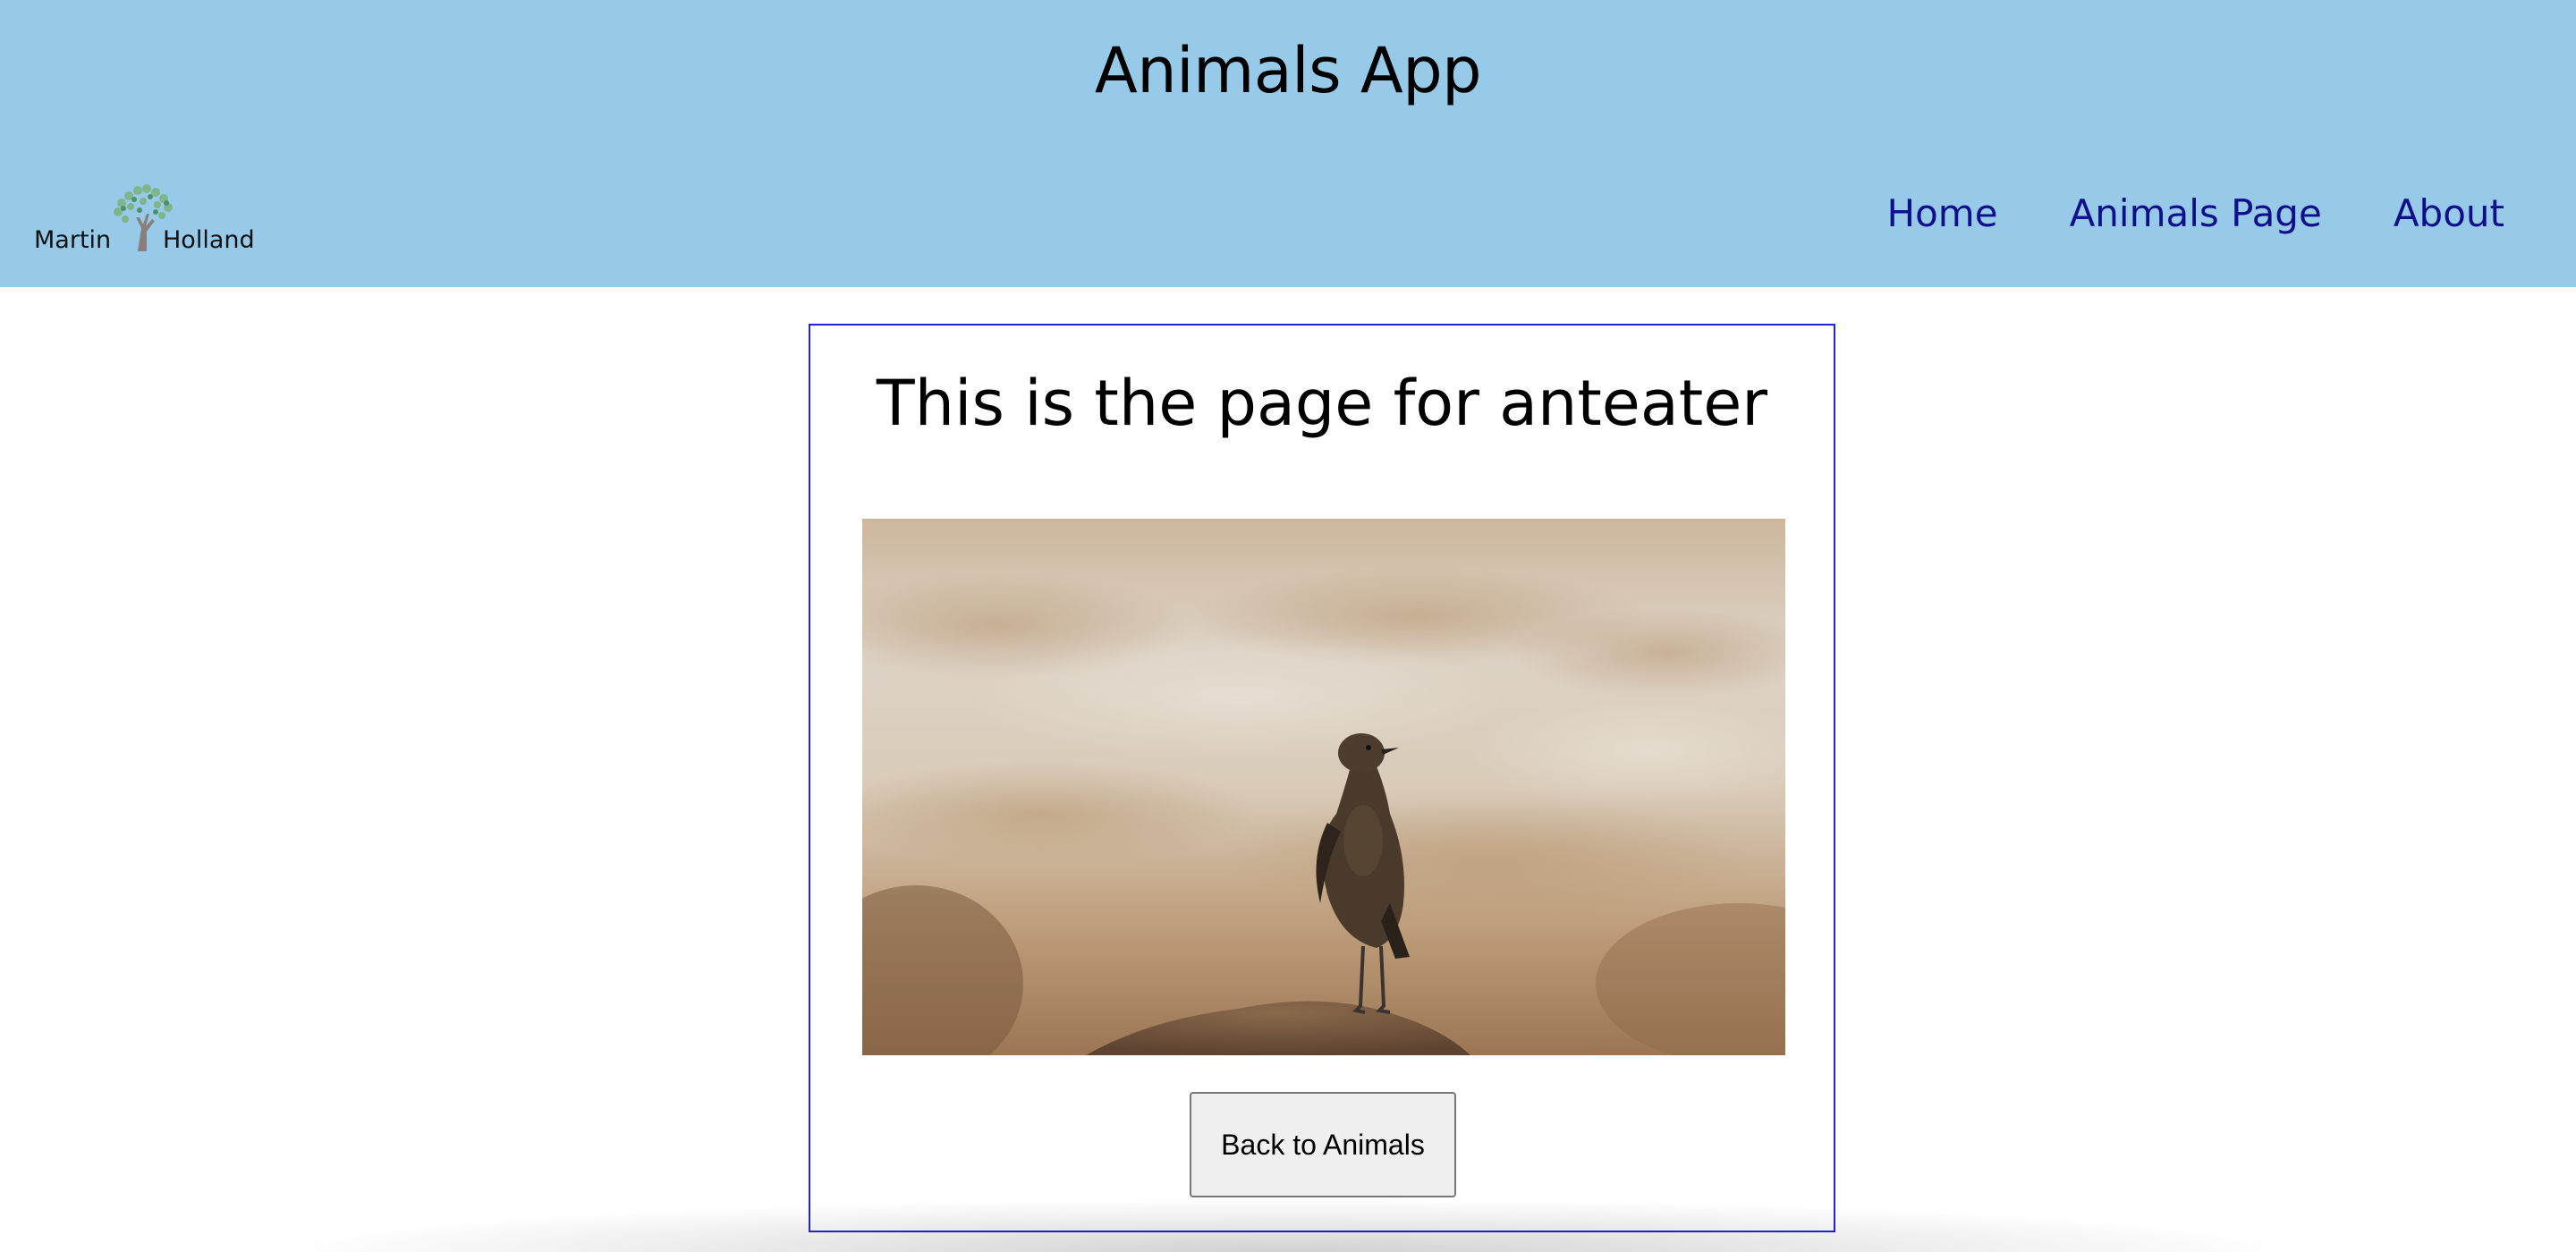 The width and height of the screenshot is (2576, 1252). I want to click on logo-first-name: Martin, so click(72, 240).